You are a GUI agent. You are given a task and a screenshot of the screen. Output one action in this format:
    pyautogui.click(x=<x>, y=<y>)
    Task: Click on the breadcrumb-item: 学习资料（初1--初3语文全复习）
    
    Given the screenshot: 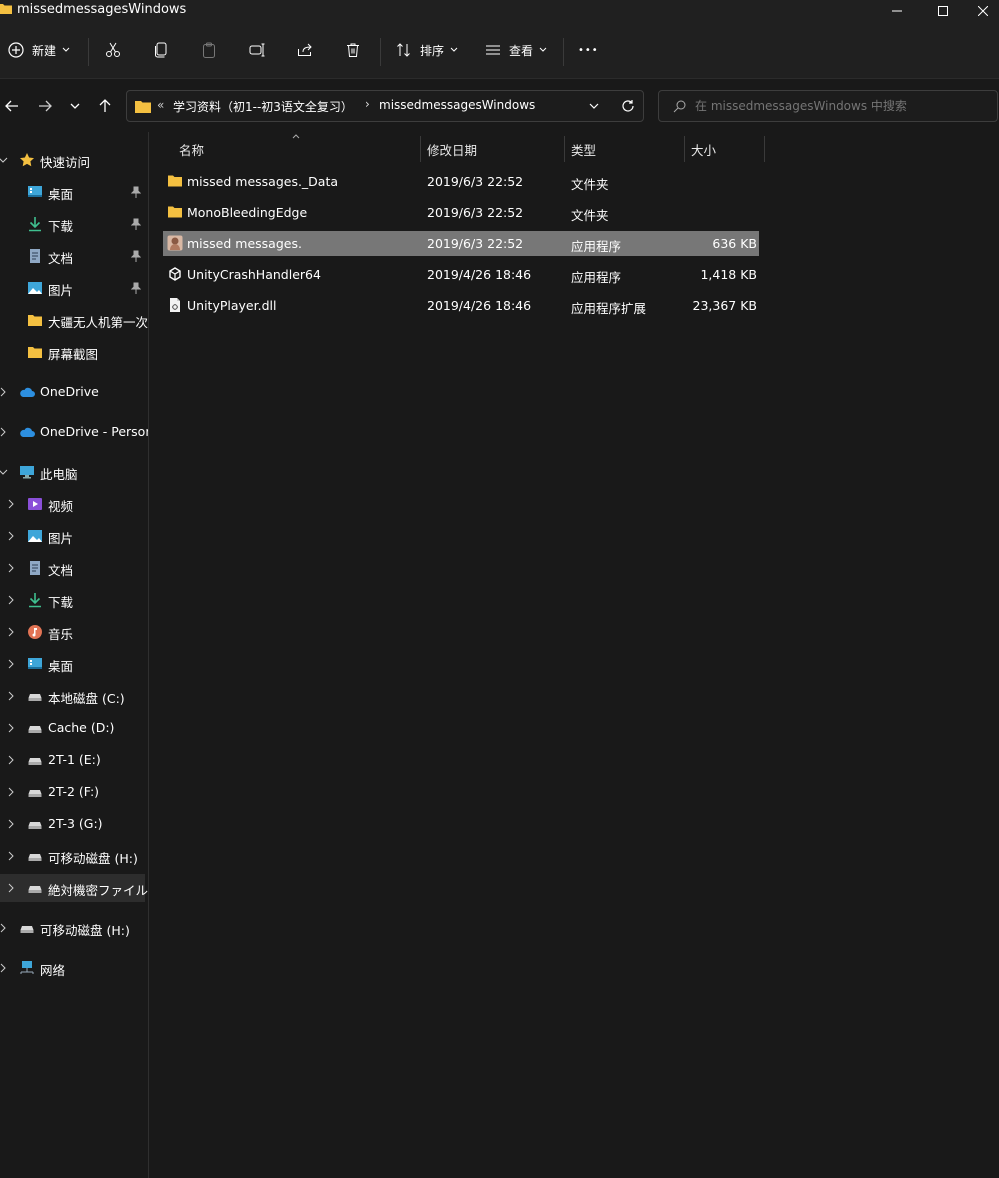 What is the action you would take?
    pyautogui.click(x=263, y=106)
    